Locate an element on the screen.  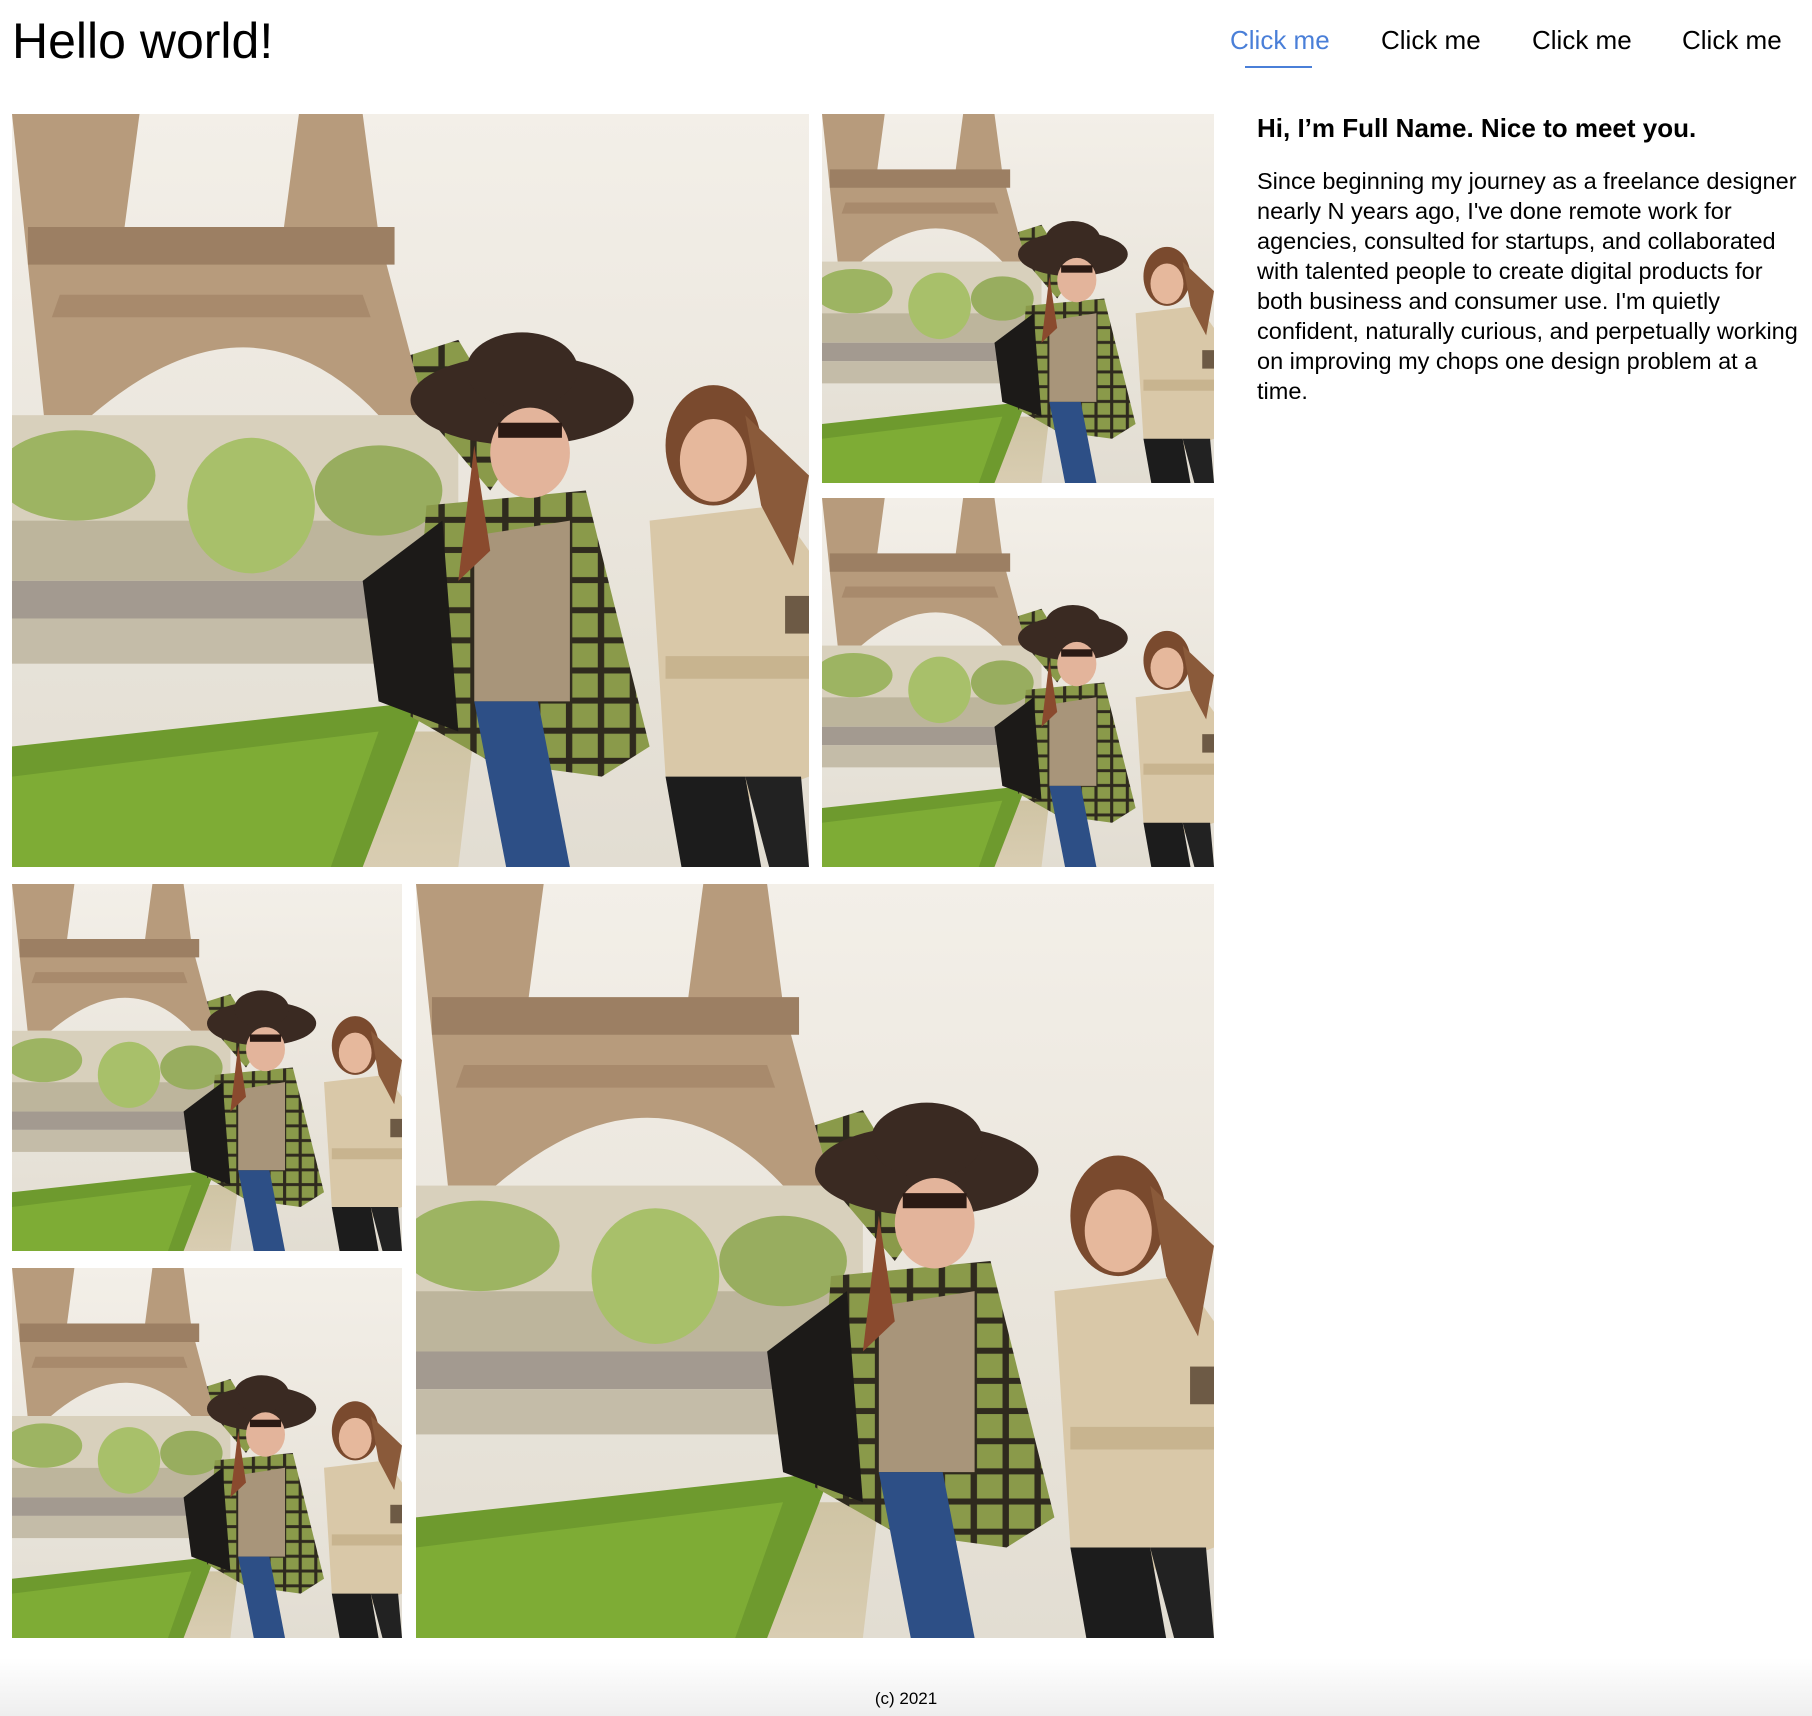
footer: (c) 2021 is located at coordinates (906, 1687).